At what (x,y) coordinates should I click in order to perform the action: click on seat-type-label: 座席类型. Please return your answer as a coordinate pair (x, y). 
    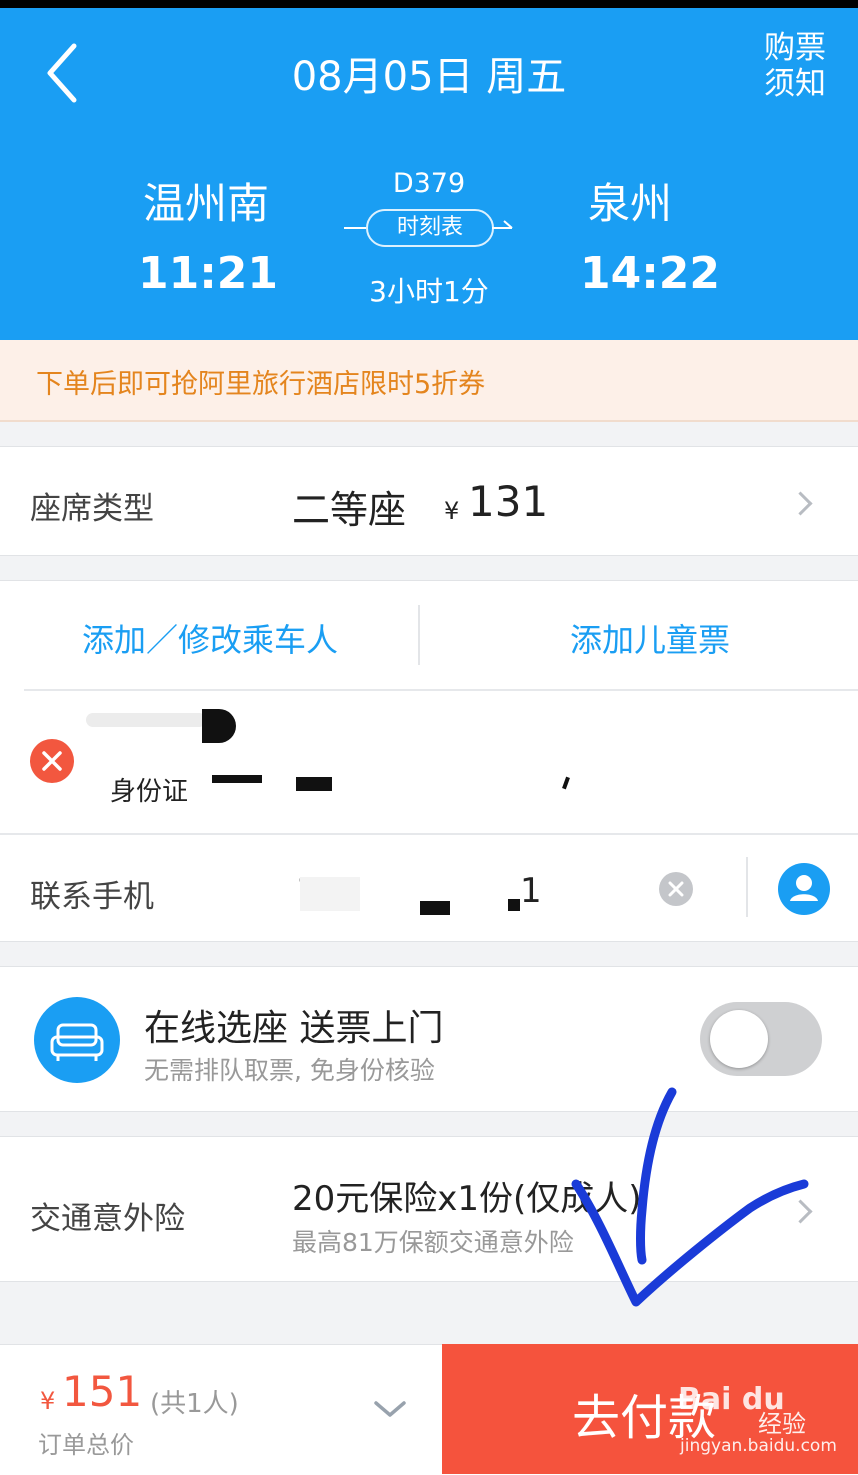
    Looking at the image, I should click on (92, 509).